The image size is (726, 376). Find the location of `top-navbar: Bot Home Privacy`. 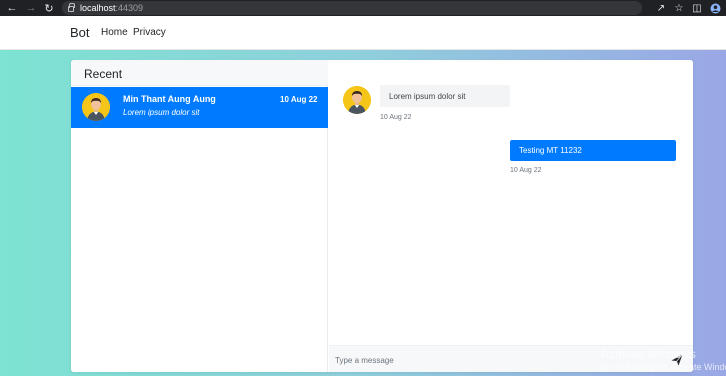

top-navbar: Bot Home Privacy is located at coordinates (363, 33).